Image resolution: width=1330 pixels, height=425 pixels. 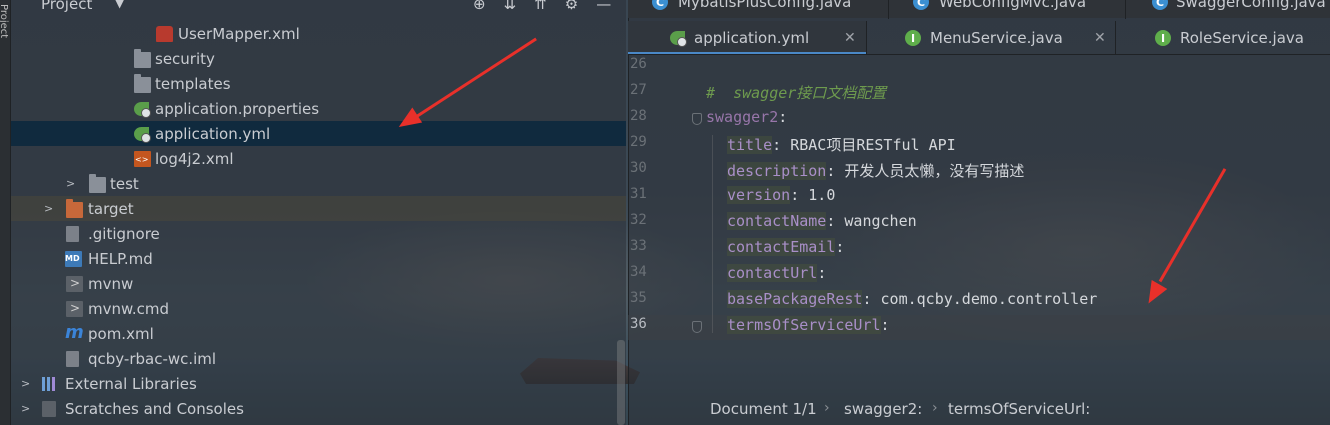 What do you see at coordinates (318, 158) in the screenshot?
I see `tree-item-log4j2: log4j2.xml` at bounding box center [318, 158].